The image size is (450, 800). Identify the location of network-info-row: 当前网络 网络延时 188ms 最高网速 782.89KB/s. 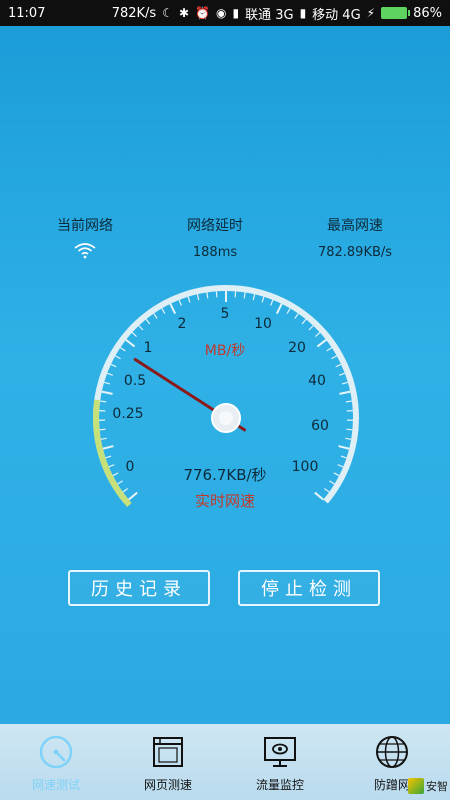
(225, 245).